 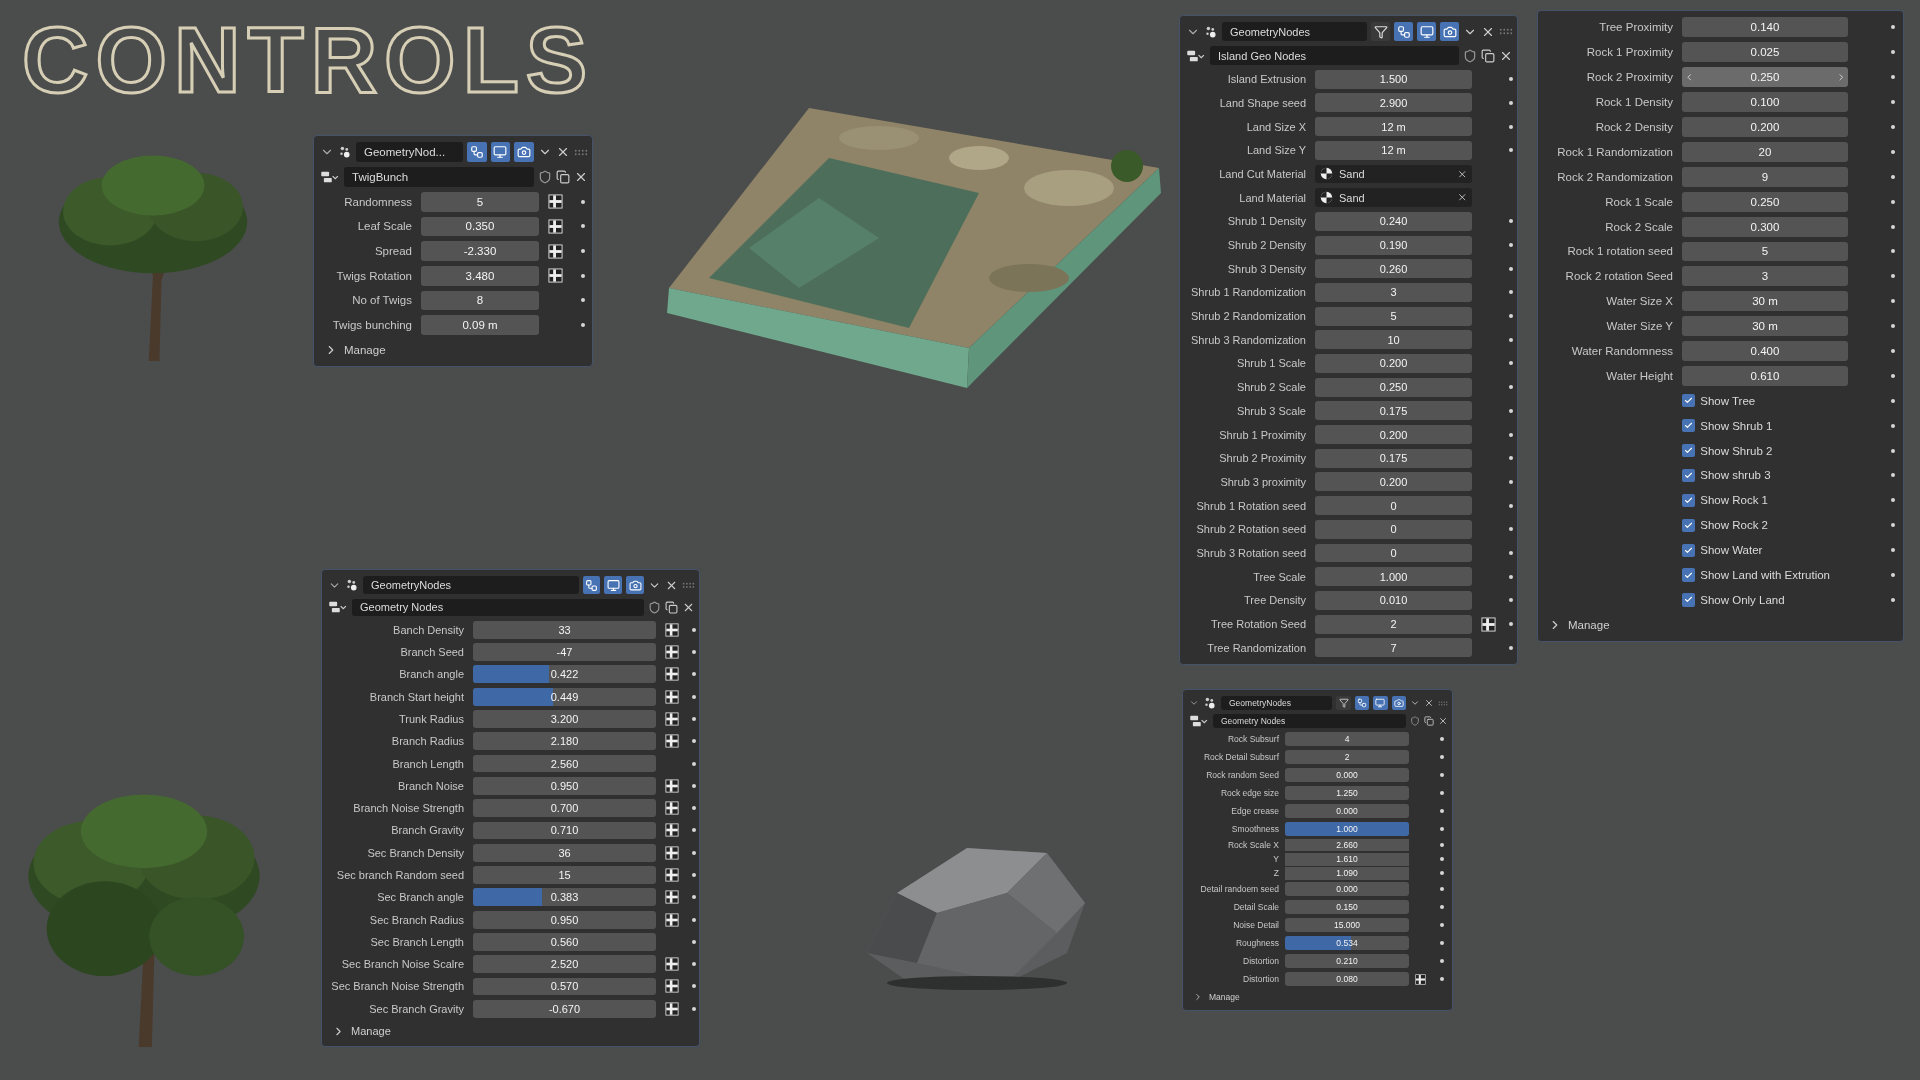 What do you see at coordinates (564, 629) in the screenshot?
I see `value-field: 33` at bounding box center [564, 629].